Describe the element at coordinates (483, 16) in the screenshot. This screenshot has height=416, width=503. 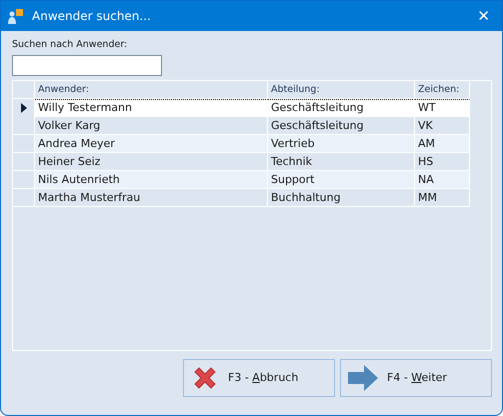
I see `close-button: ✕` at that location.